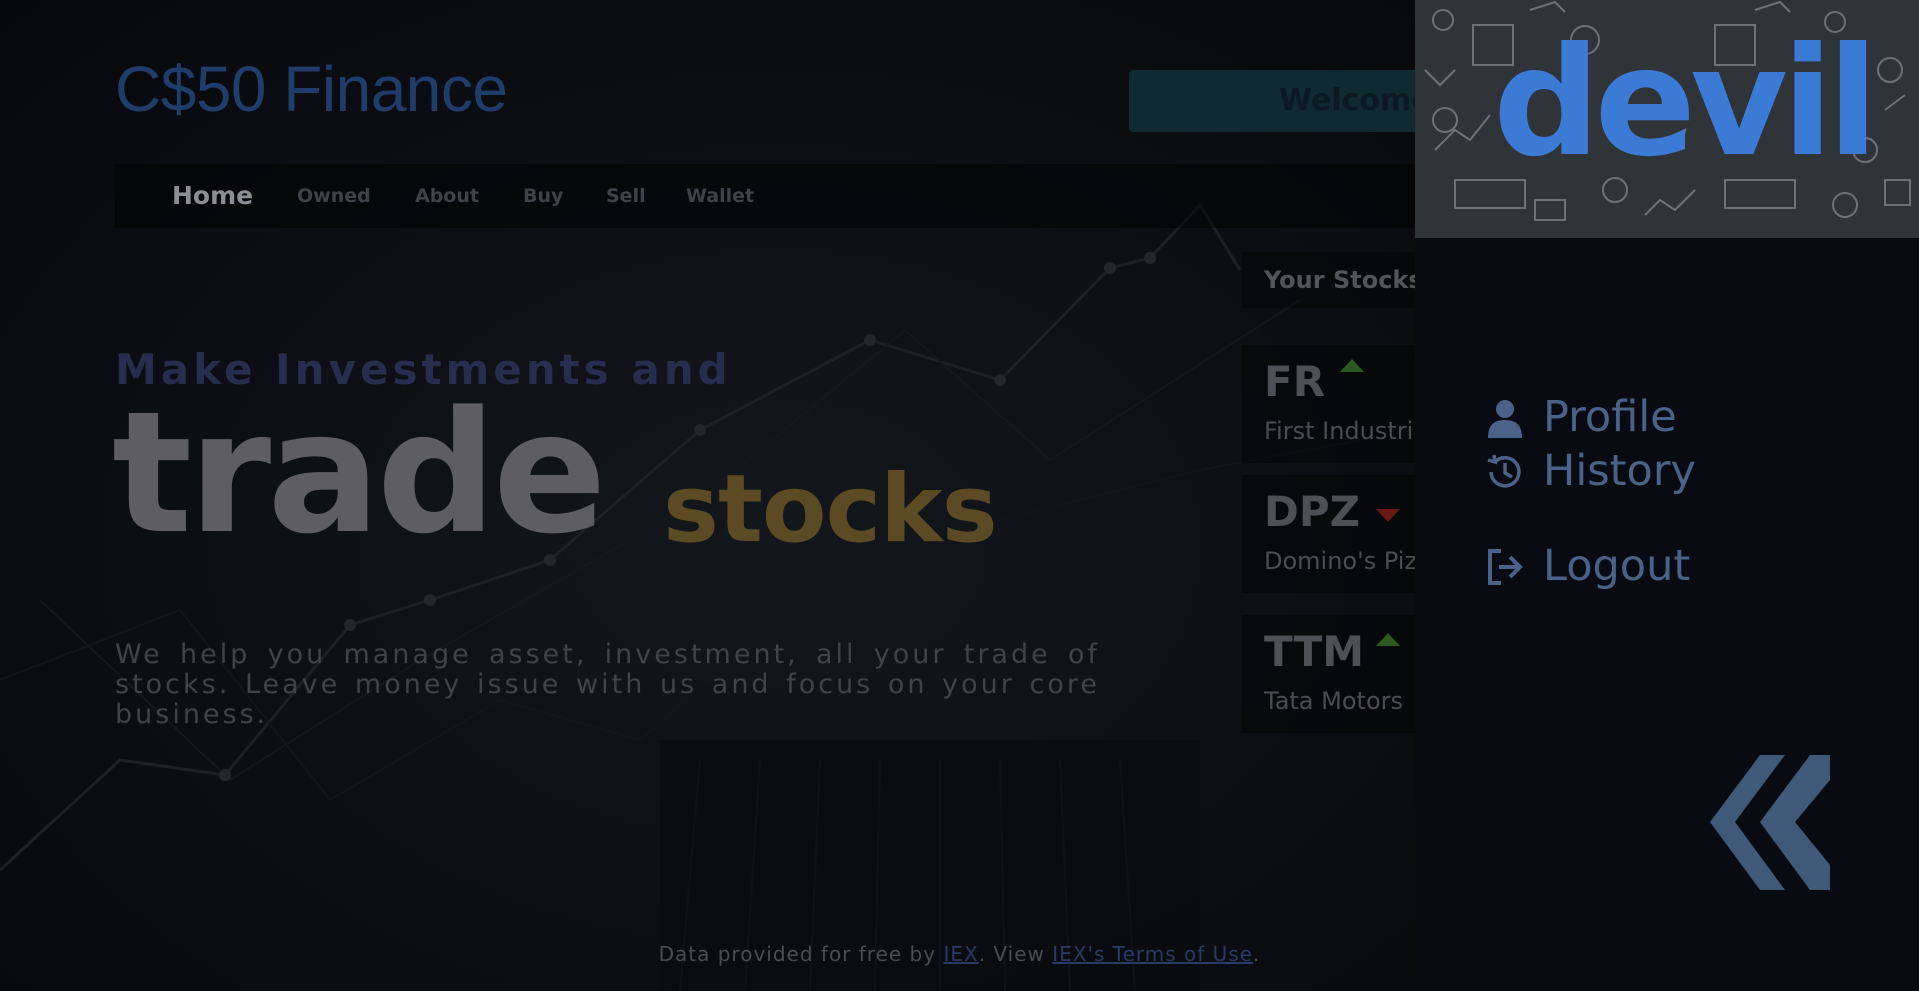  Describe the element at coordinates (543, 196) in the screenshot. I see `nav-buy: Buy` at that location.